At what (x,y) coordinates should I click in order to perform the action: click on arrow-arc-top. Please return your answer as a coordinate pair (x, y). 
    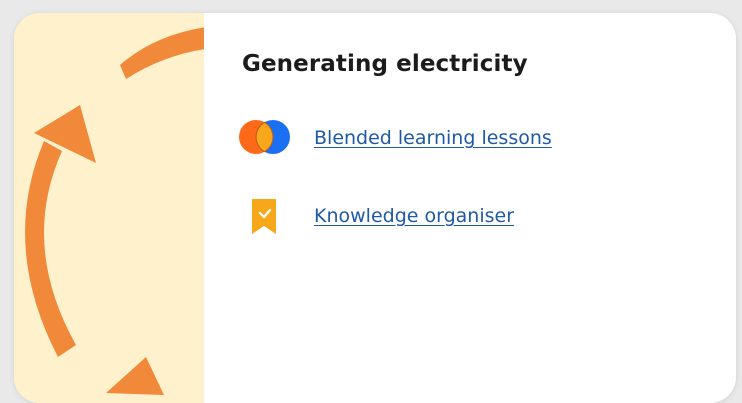
    Looking at the image, I should click on (162, 53).